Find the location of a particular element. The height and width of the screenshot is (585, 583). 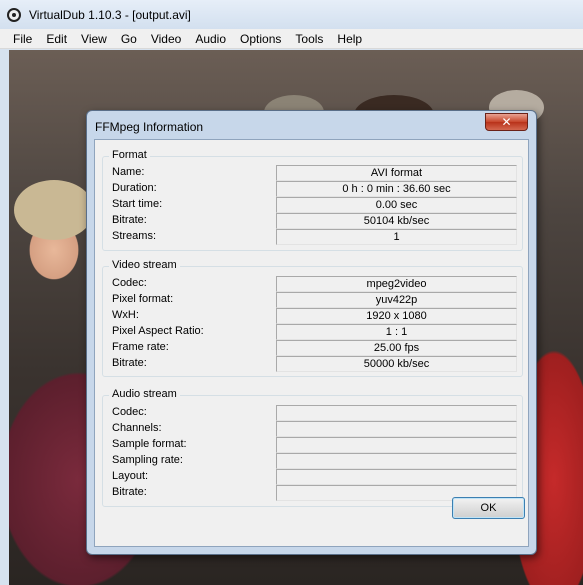

video-row: Bitrate: 50000 kb/sec is located at coordinates (317, 364).